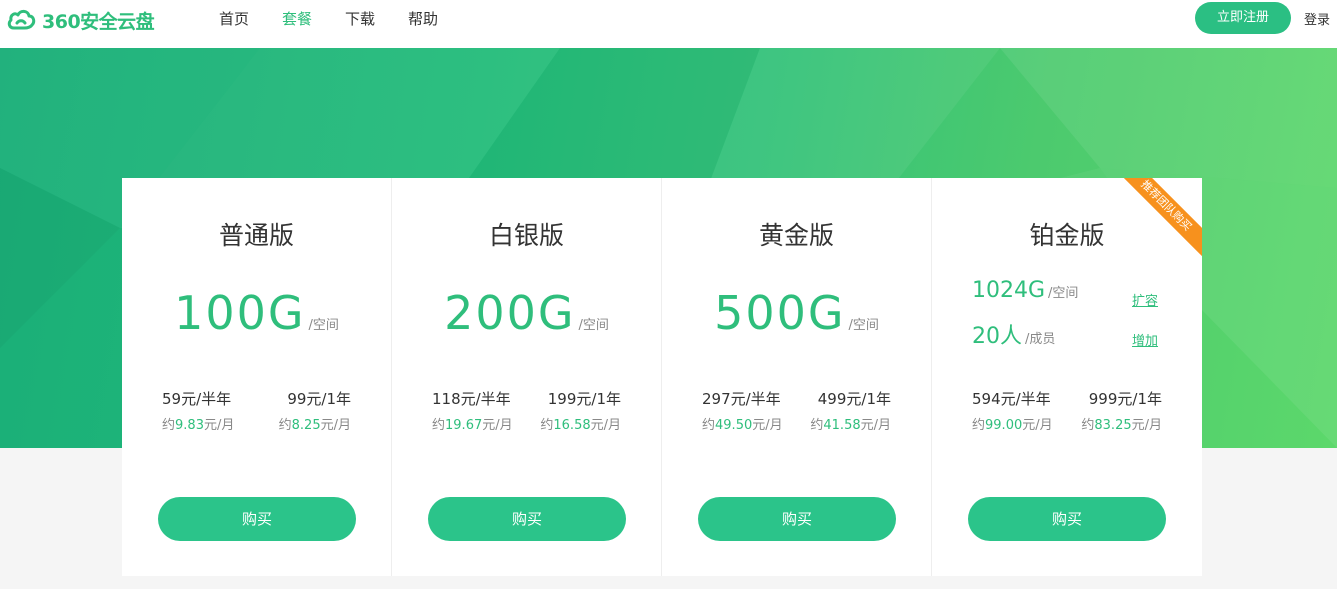 The height and width of the screenshot is (589, 1337). Describe the element at coordinates (780, 313) in the screenshot. I see `space-value: 500G` at that location.